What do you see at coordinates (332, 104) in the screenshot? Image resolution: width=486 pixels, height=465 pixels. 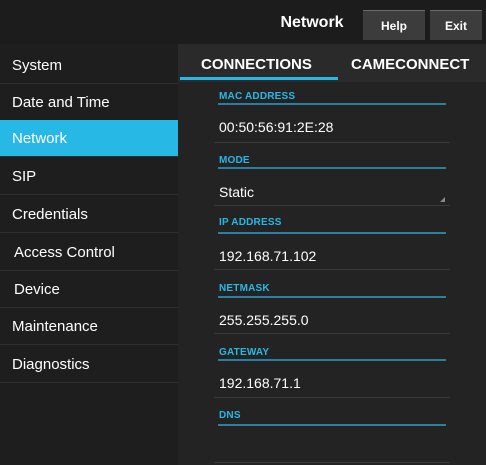 I see `mac-address-rule` at bounding box center [332, 104].